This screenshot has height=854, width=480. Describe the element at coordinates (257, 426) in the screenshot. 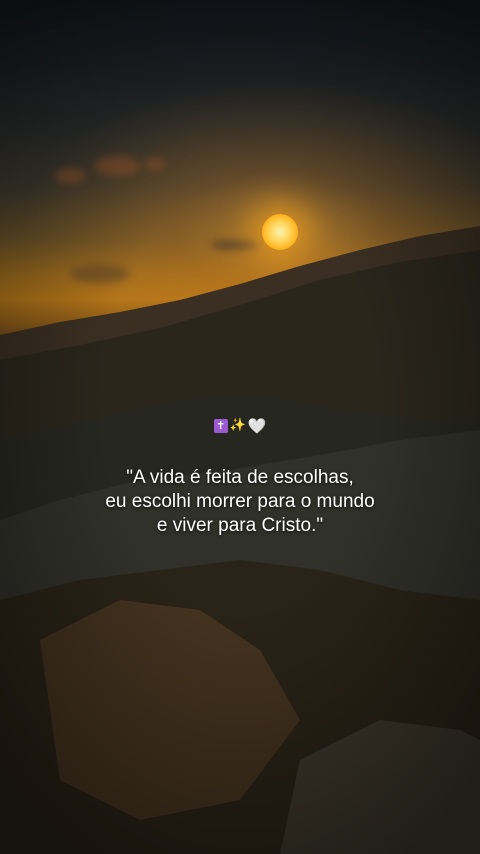

I see `white-heart-icon: 🤍` at that location.